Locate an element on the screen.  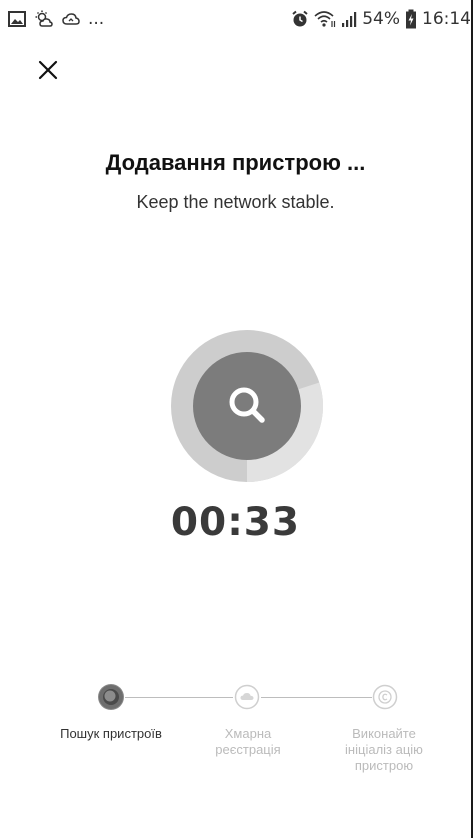
gallery-notification-icon is located at coordinates (17, 19).